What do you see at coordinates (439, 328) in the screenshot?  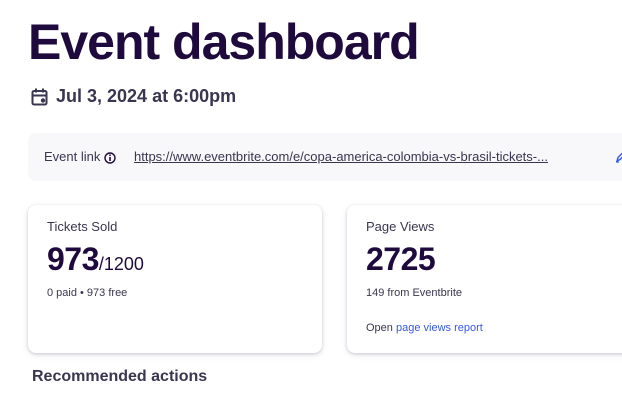 I see `page-views-report-link: page views report` at bounding box center [439, 328].